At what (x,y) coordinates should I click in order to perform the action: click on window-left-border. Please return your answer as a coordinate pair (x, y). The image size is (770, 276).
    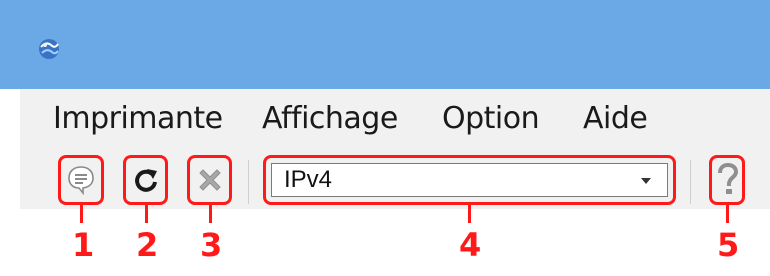
    Looking at the image, I should click on (10, 149).